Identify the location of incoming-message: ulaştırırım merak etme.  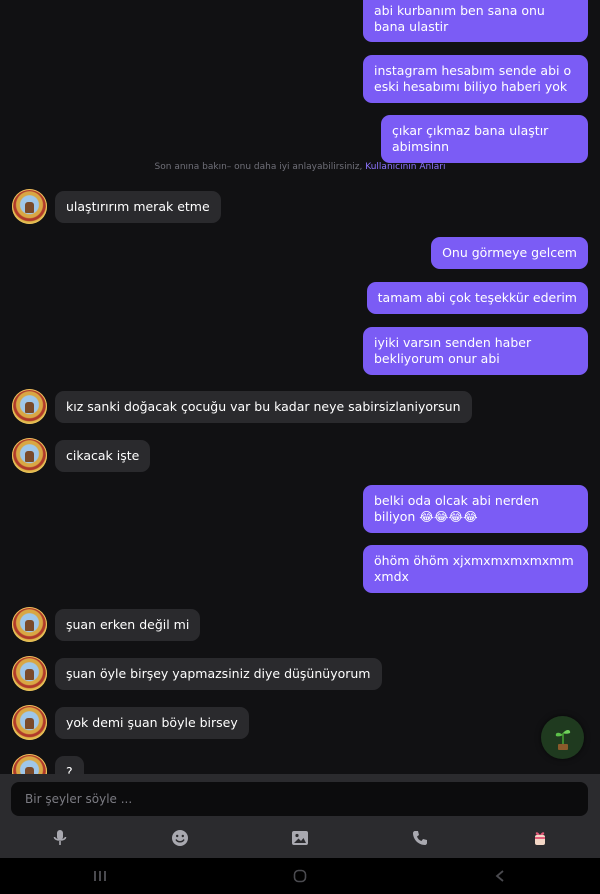
(138, 207).